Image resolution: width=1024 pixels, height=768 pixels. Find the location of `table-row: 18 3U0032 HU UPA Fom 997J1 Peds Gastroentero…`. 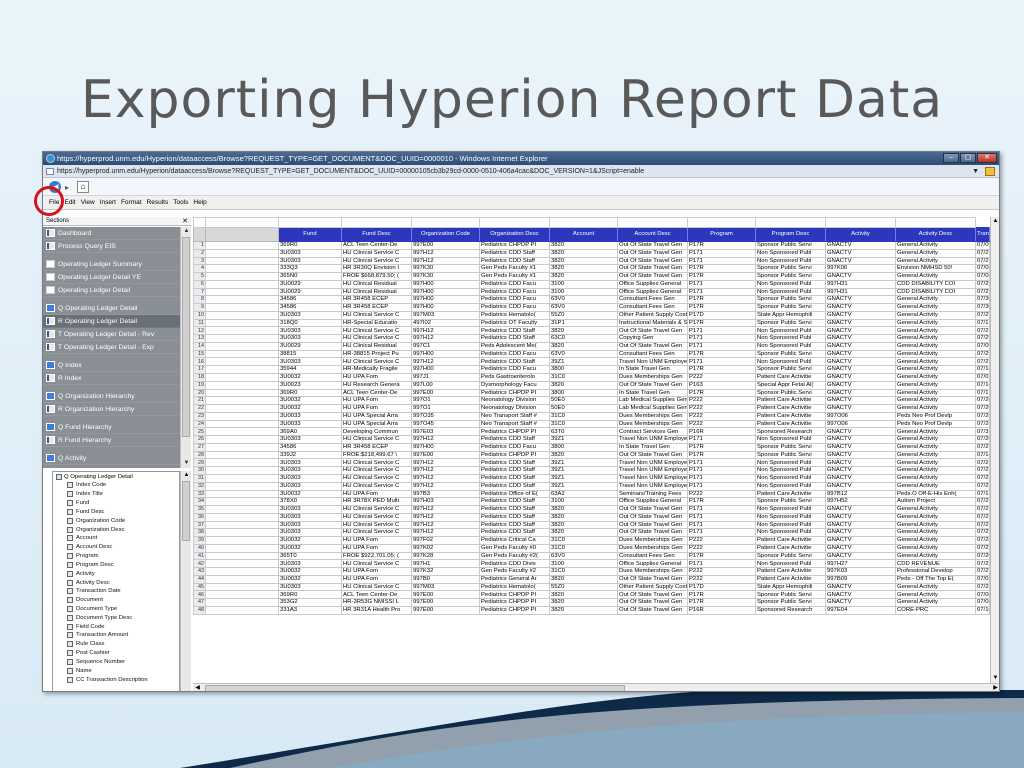

table-row: 18 3U0032 HU UPA Fom 997J1 Peds Gastroentero… is located at coordinates (591, 377).